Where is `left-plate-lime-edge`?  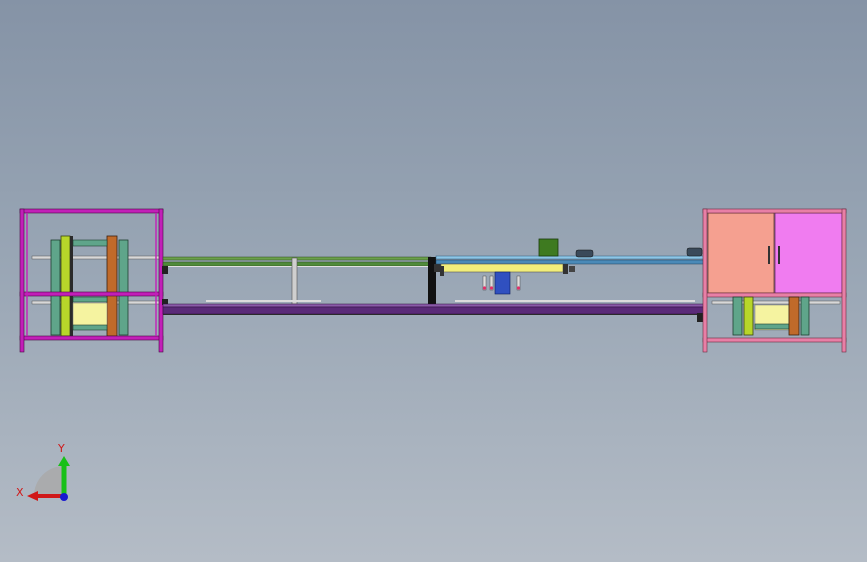 left-plate-lime-edge is located at coordinates (71, 286).